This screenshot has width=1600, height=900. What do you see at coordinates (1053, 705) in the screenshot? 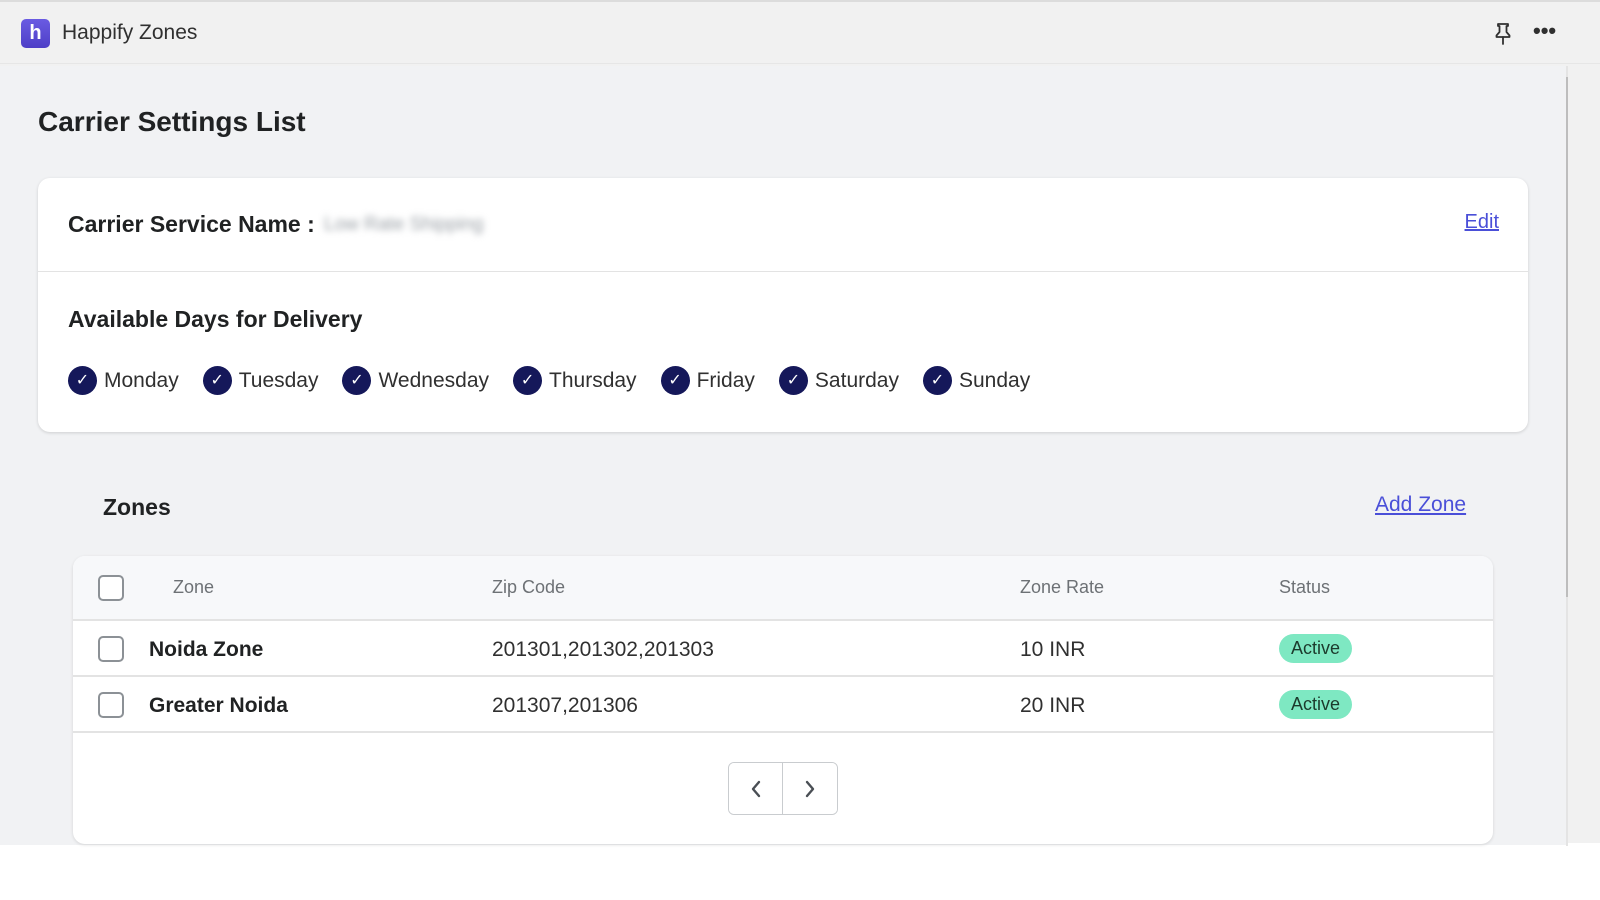
I see `zone-rate: 20 INR` at bounding box center [1053, 705].